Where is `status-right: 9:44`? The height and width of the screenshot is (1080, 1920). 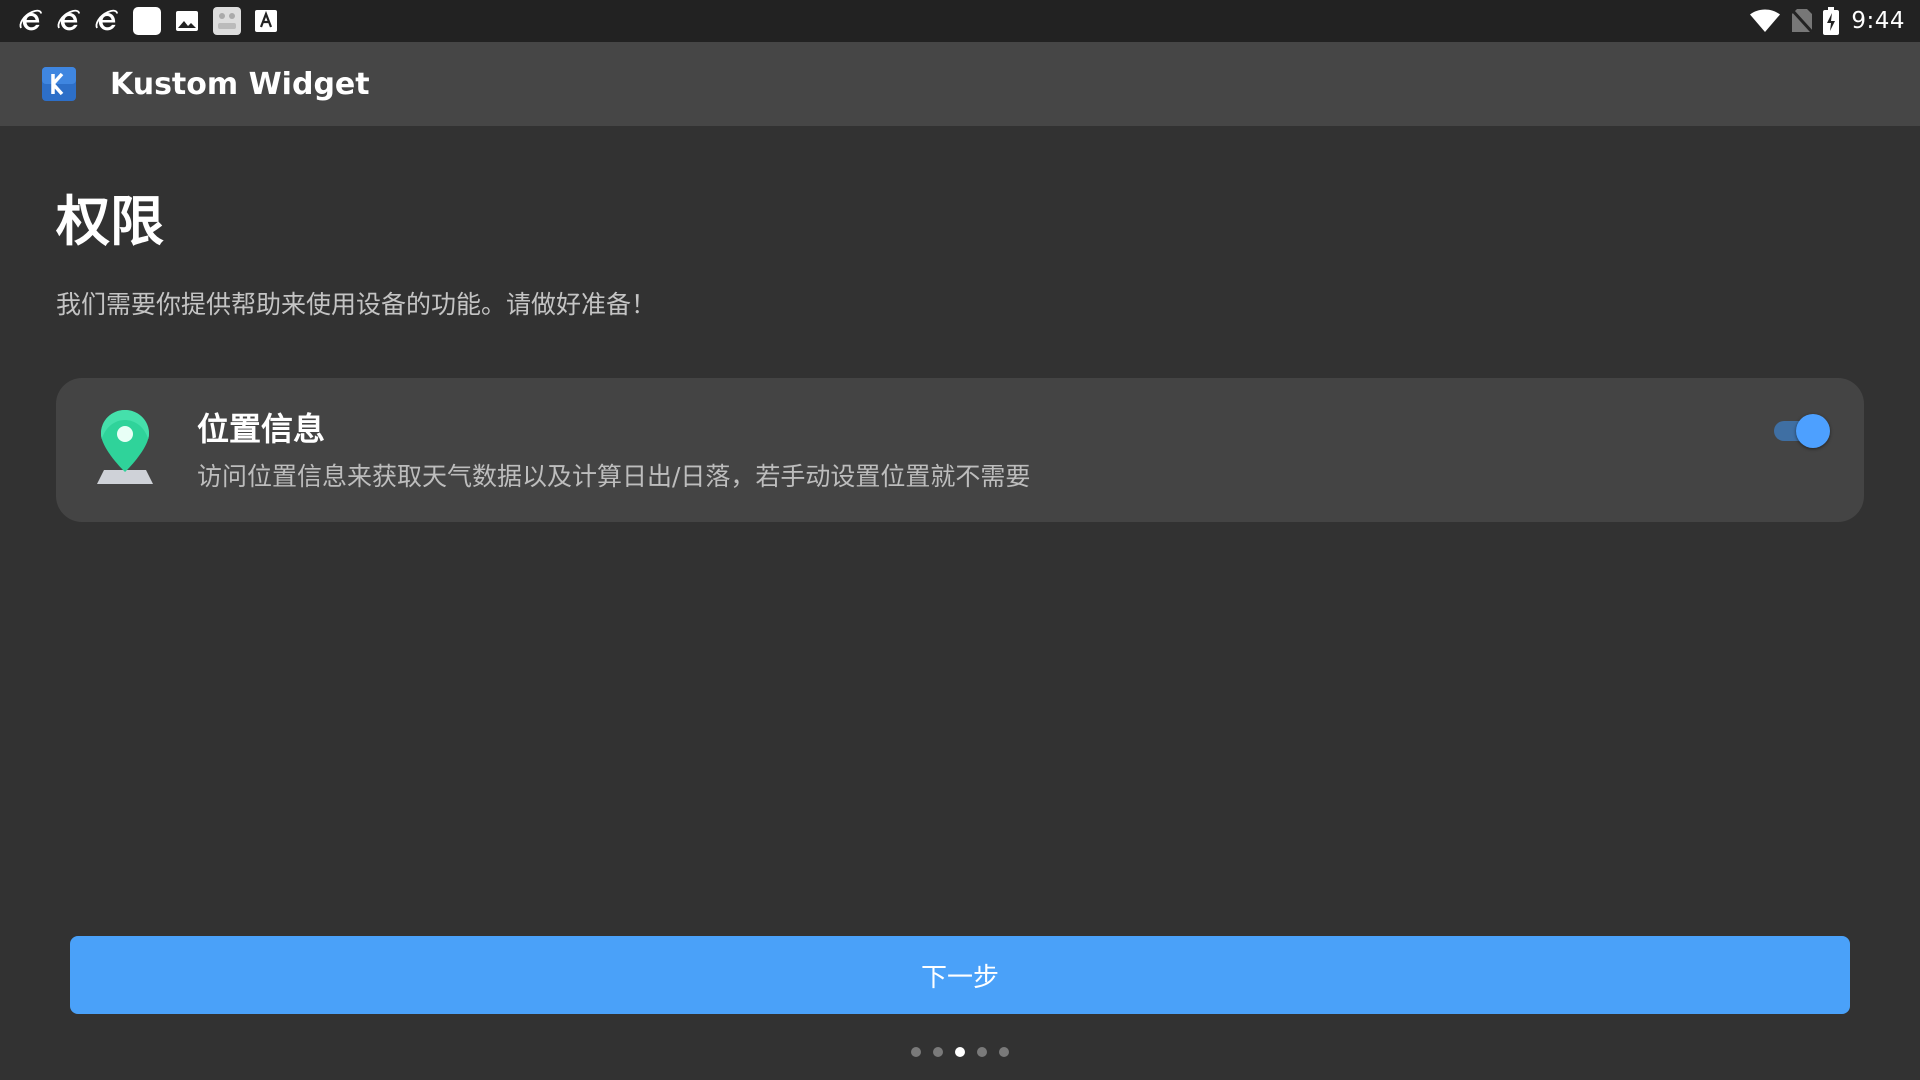
status-right: 9:44 is located at coordinates (1827, 21).